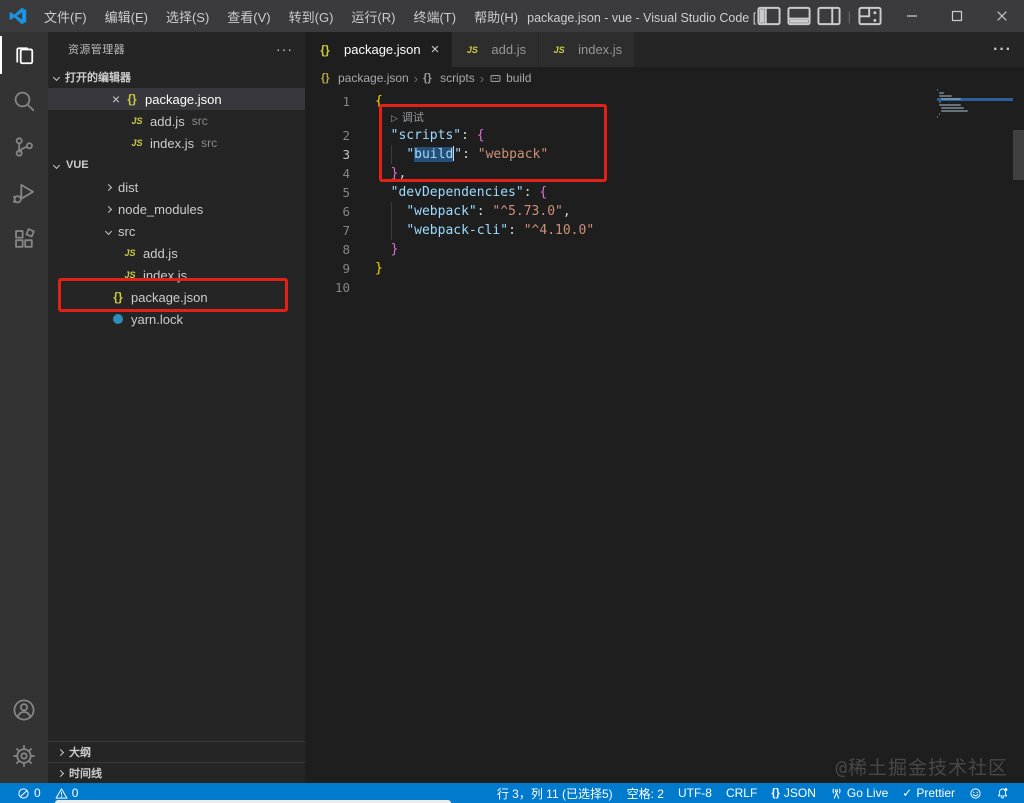 The width and height of the screenshot is (1024, 803). I want to click on file-label: package.json, so click(183, 99).